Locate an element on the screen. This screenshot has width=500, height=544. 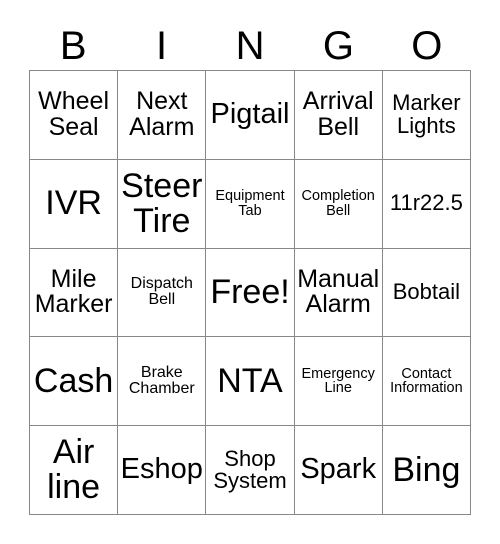
bingo-header-letter-o: O is located at coordinates (427, 46).